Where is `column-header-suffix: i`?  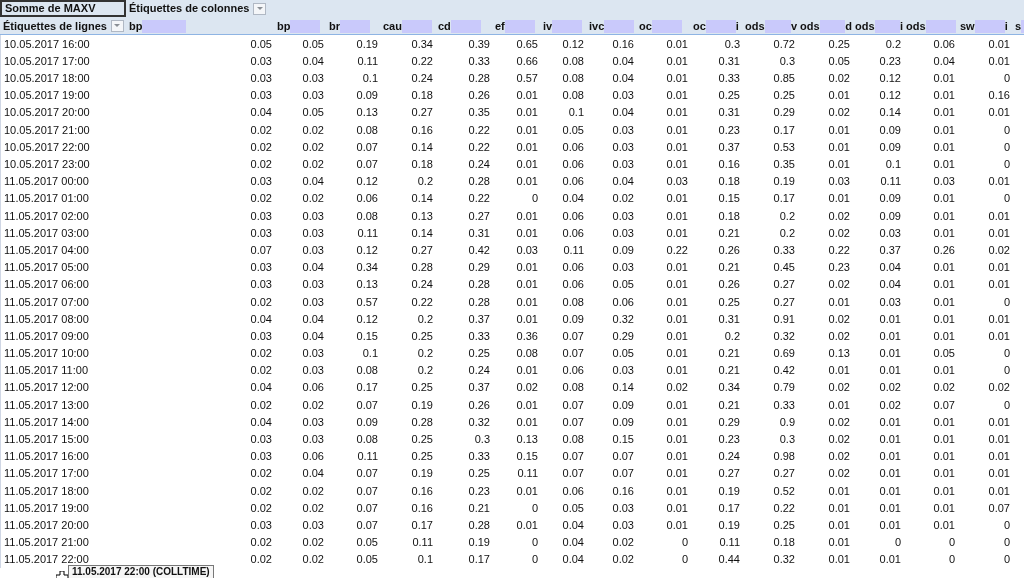 column-header-suffix: i is located at coordinates (1006, 27).